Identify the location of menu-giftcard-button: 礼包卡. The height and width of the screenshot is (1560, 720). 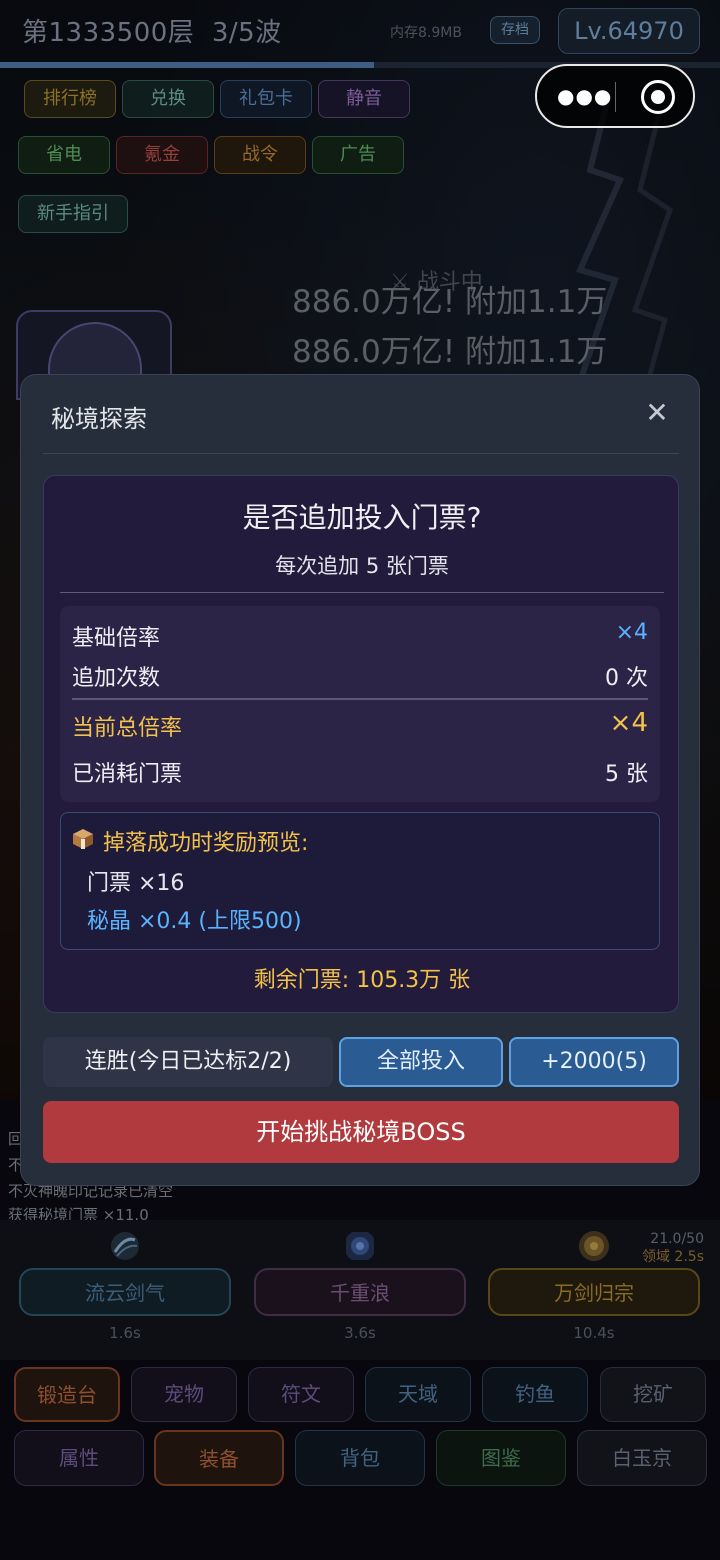
(266, 99).